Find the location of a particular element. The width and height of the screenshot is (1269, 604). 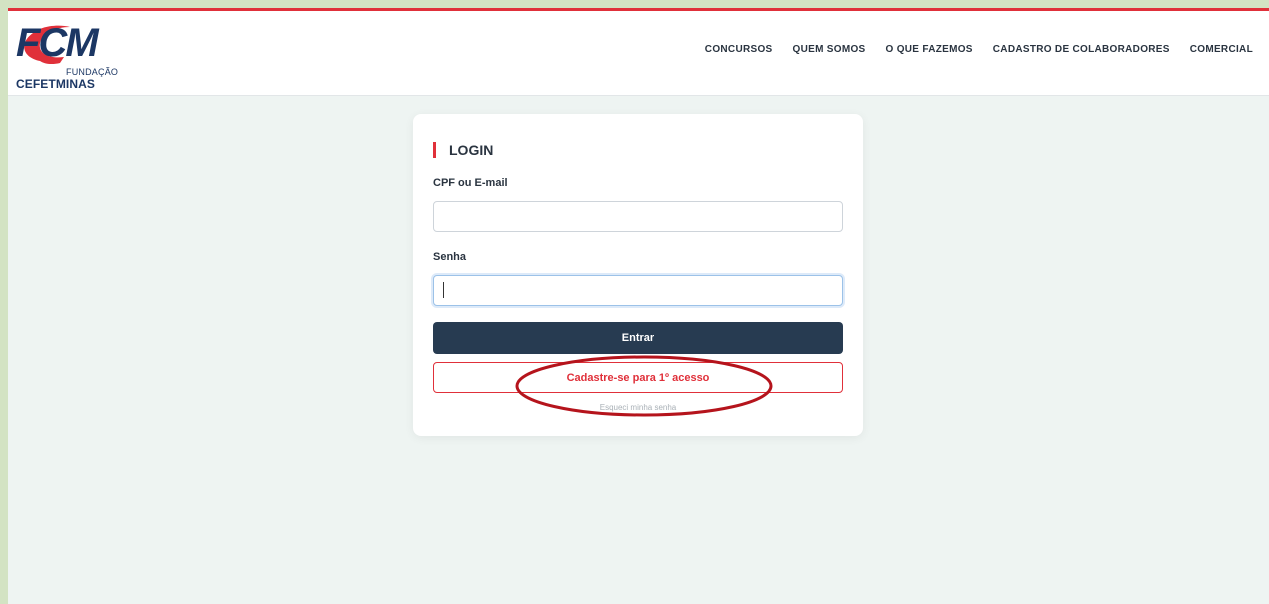

cpf-email-label: CPF ou E-mail is located at coordinates (470, 183).